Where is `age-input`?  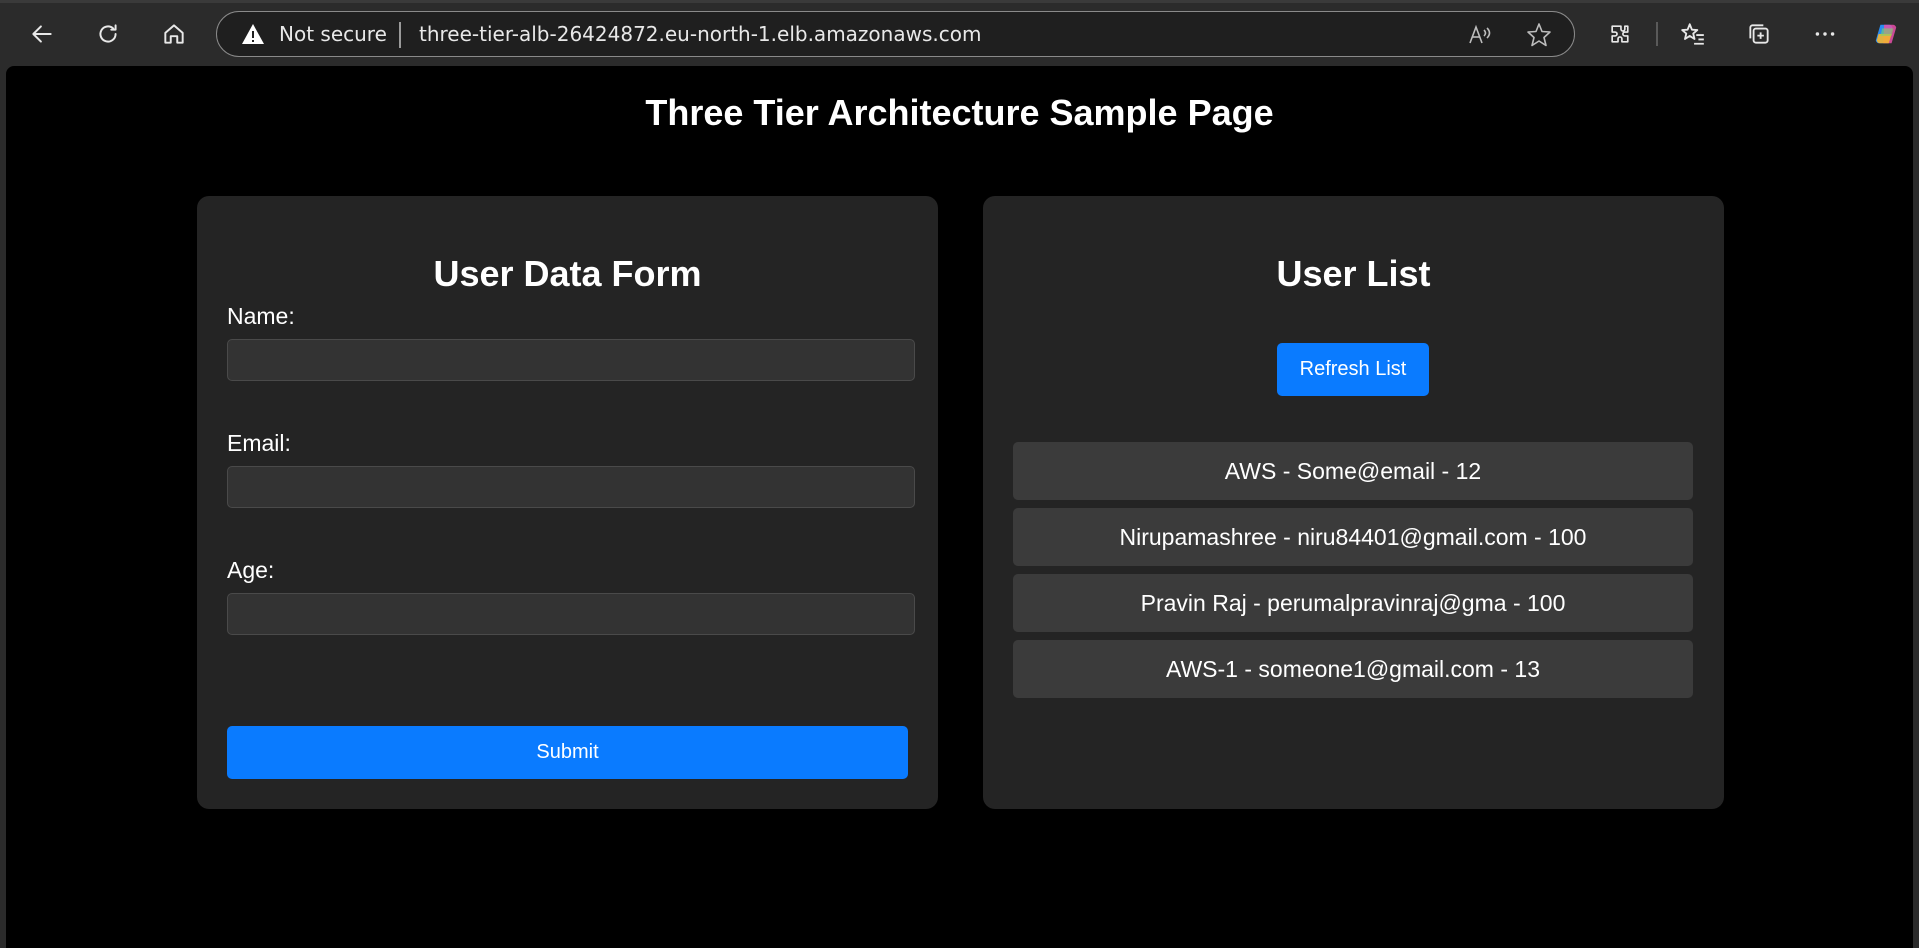 age-input is located at coordinates (571, 614).